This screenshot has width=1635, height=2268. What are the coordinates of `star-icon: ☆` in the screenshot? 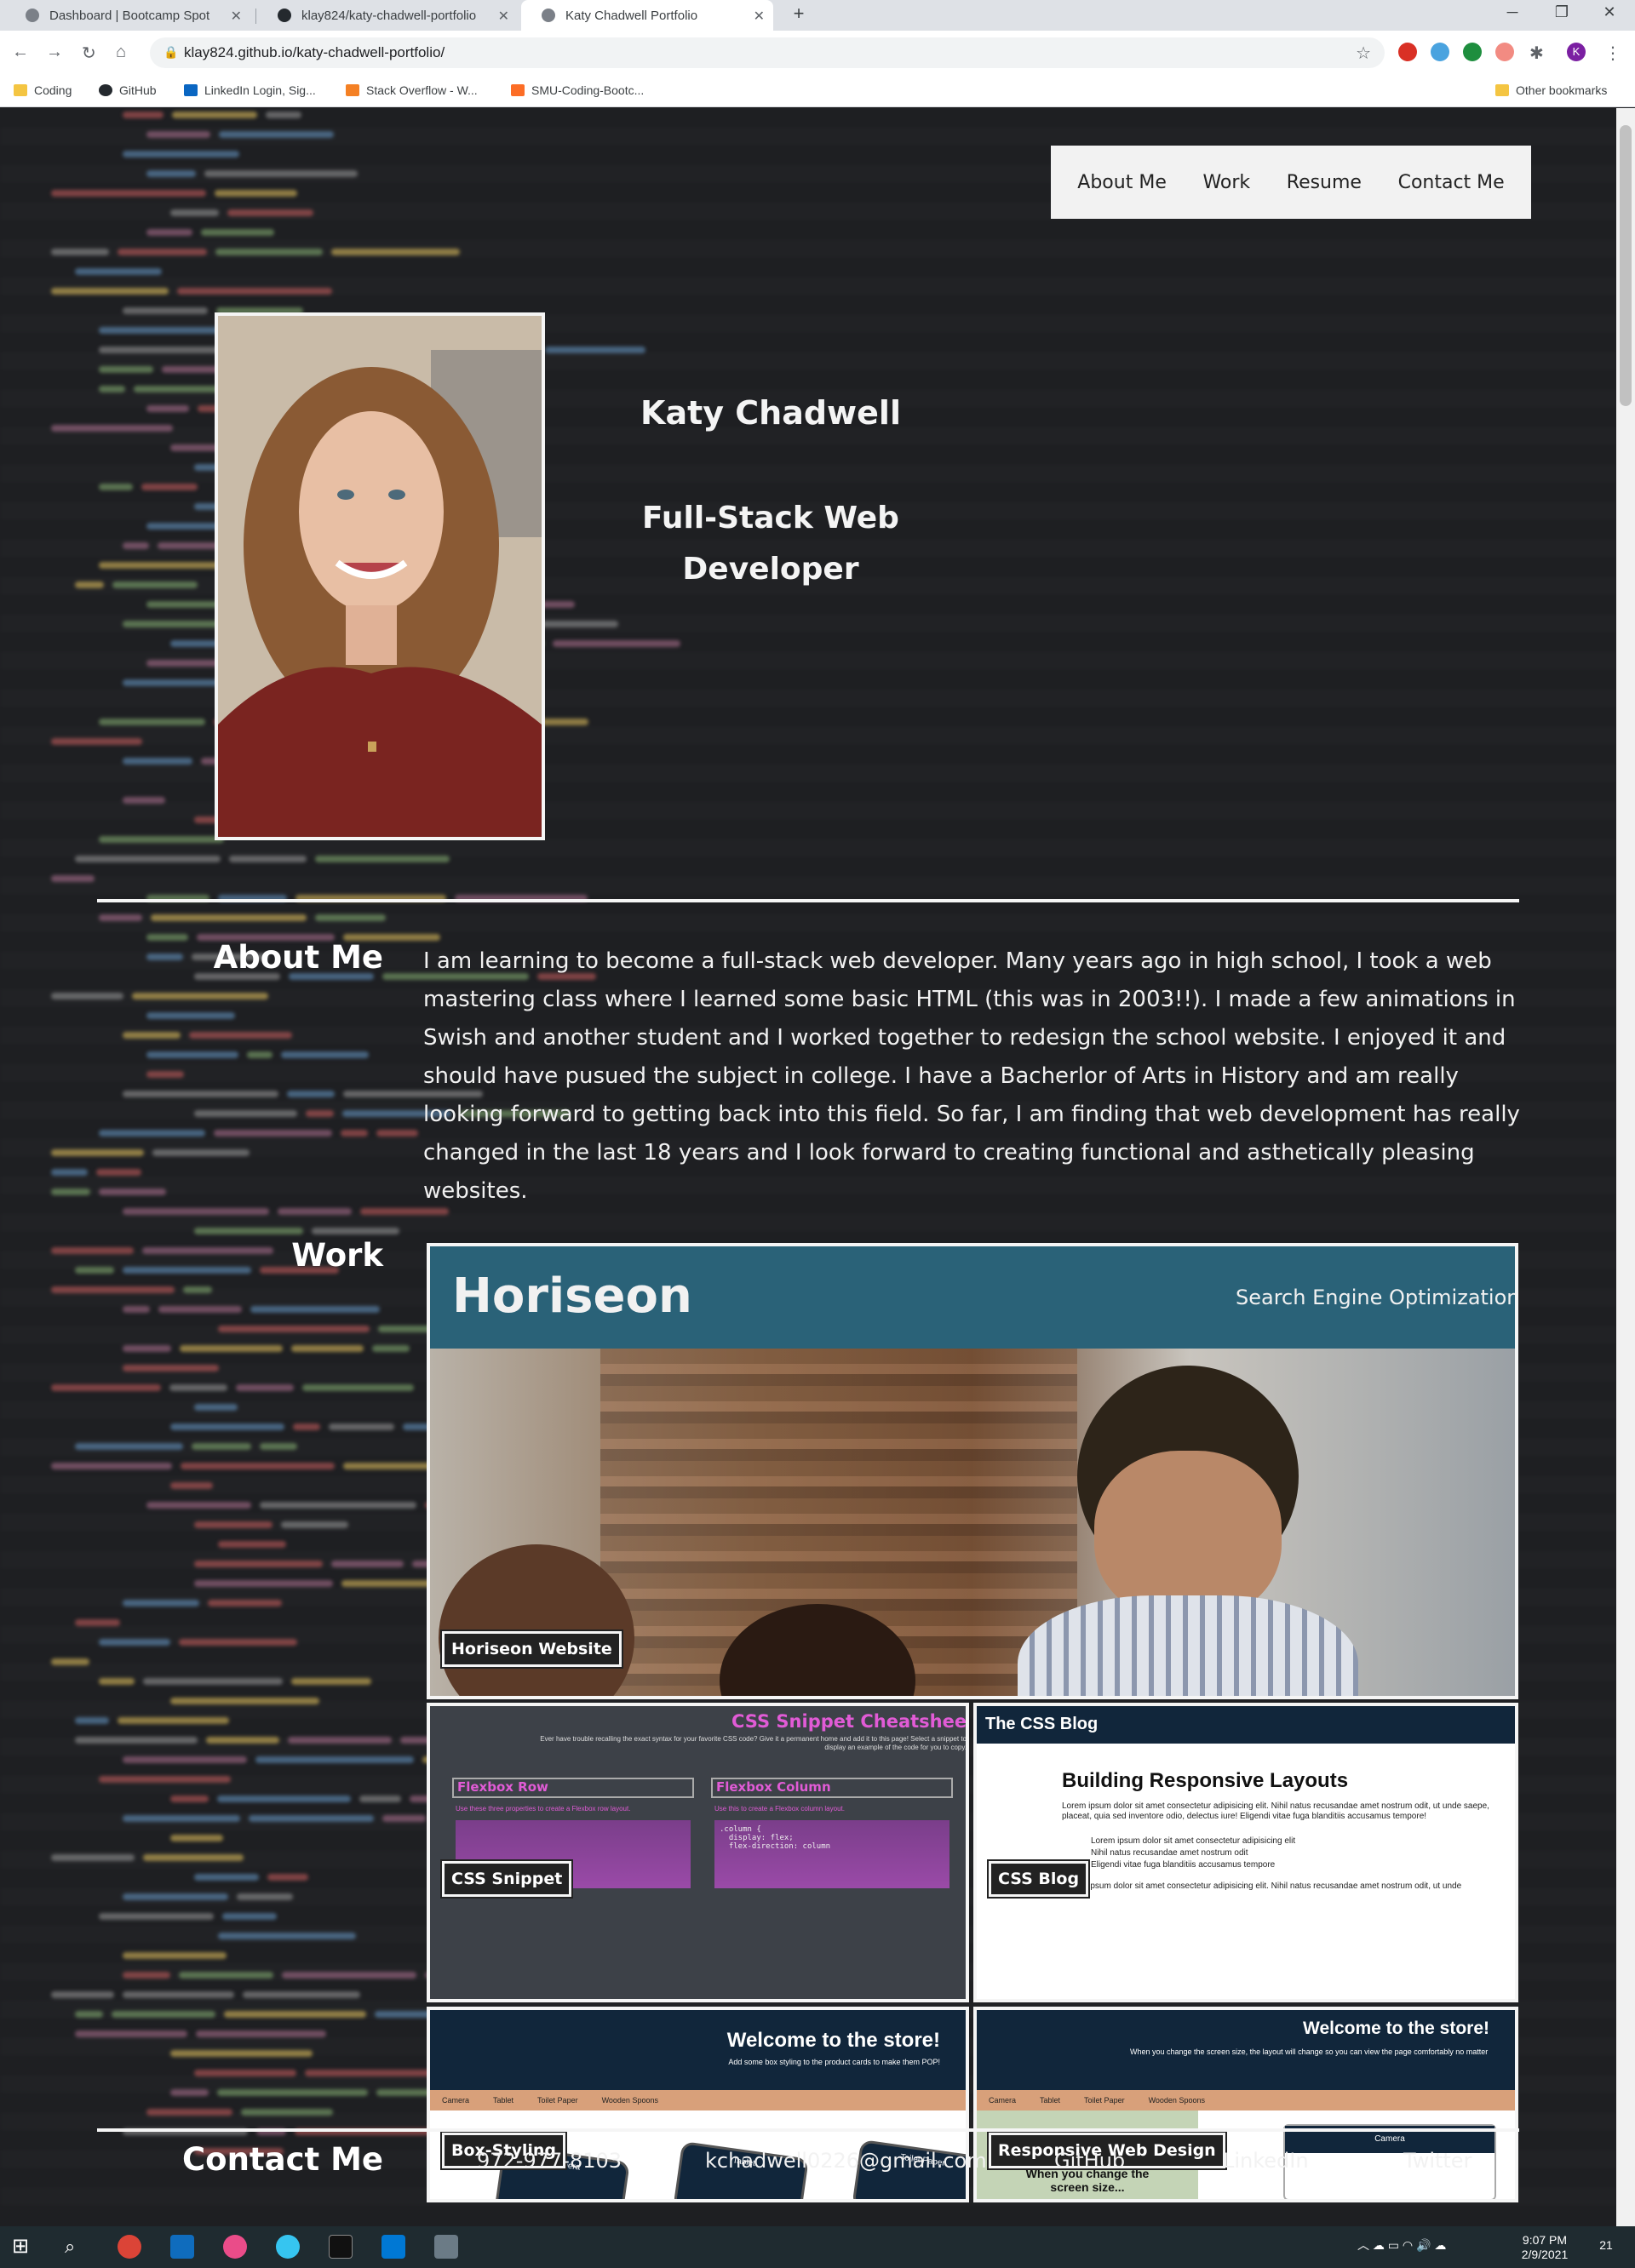 It's located at (1364, 53).